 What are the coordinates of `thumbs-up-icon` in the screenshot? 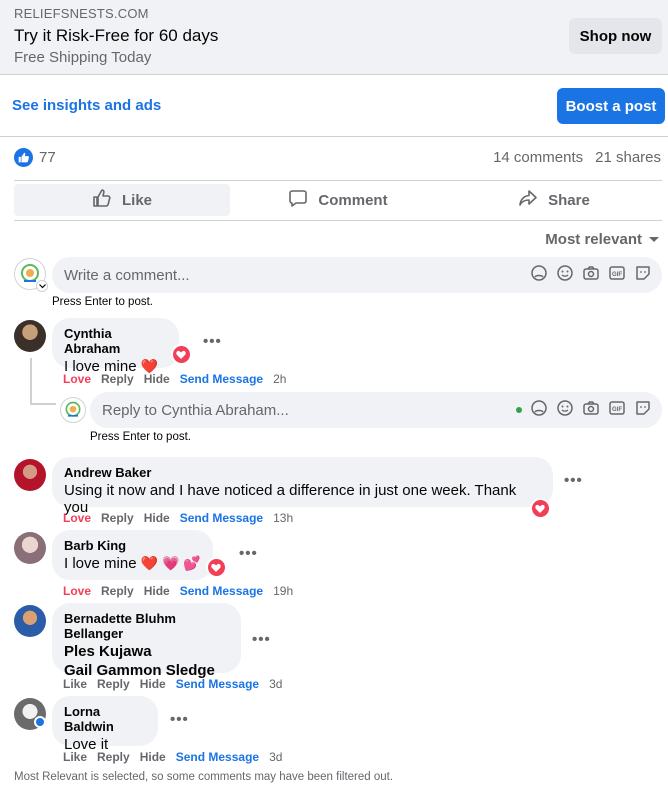 It's located at (102, 200).